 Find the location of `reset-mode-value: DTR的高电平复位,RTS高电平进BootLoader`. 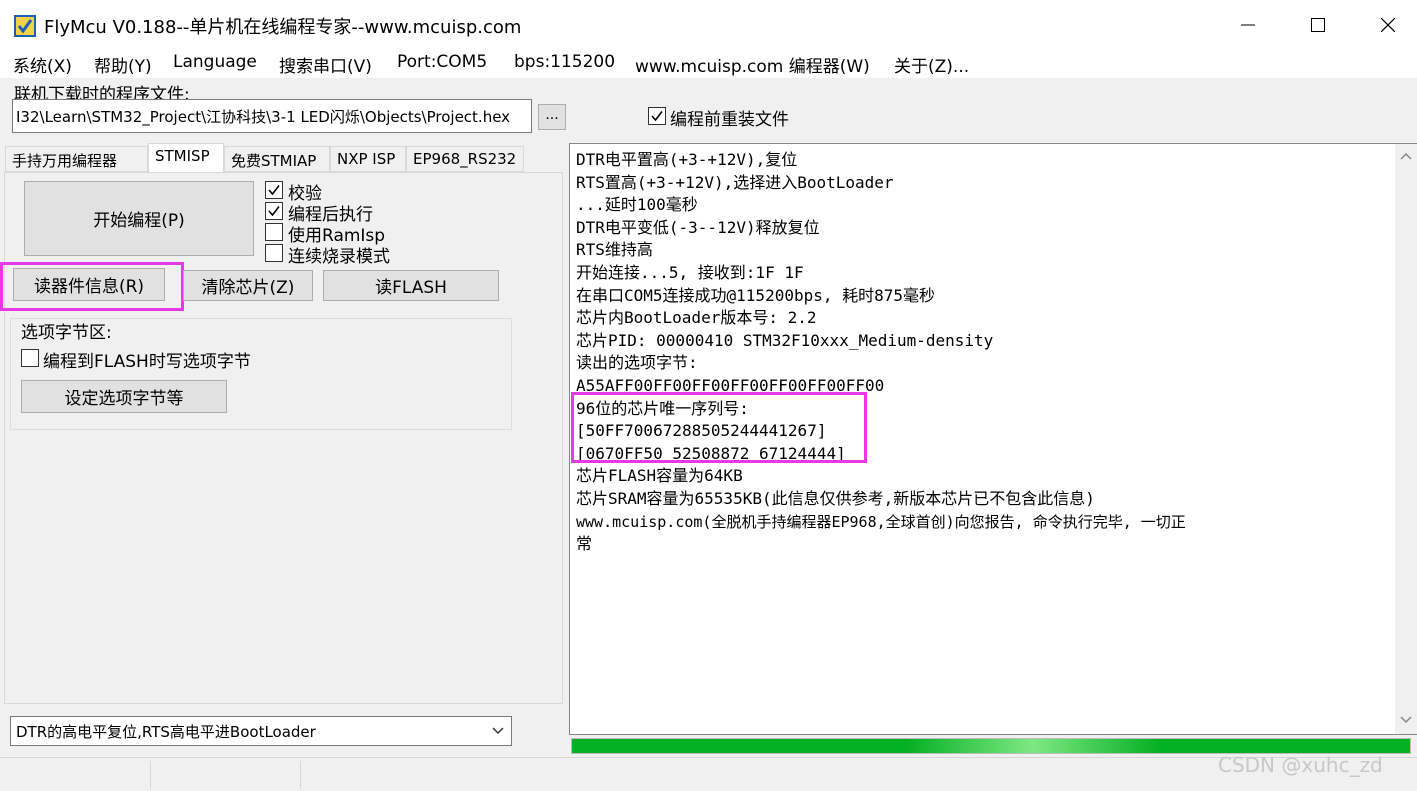

reset-mode-value: DTR的高电平复位,RTS高电平进BootLoader is located at coordinates (166, 732).